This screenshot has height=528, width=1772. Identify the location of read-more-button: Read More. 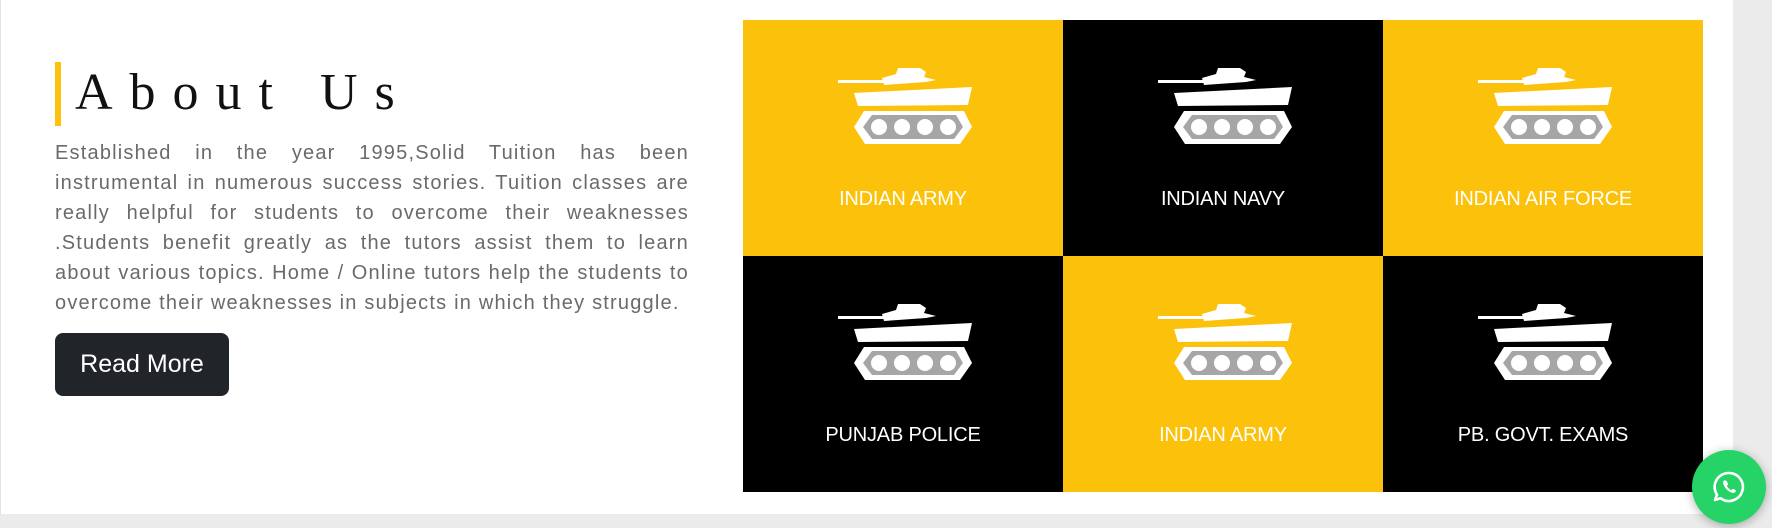
(142, 364).